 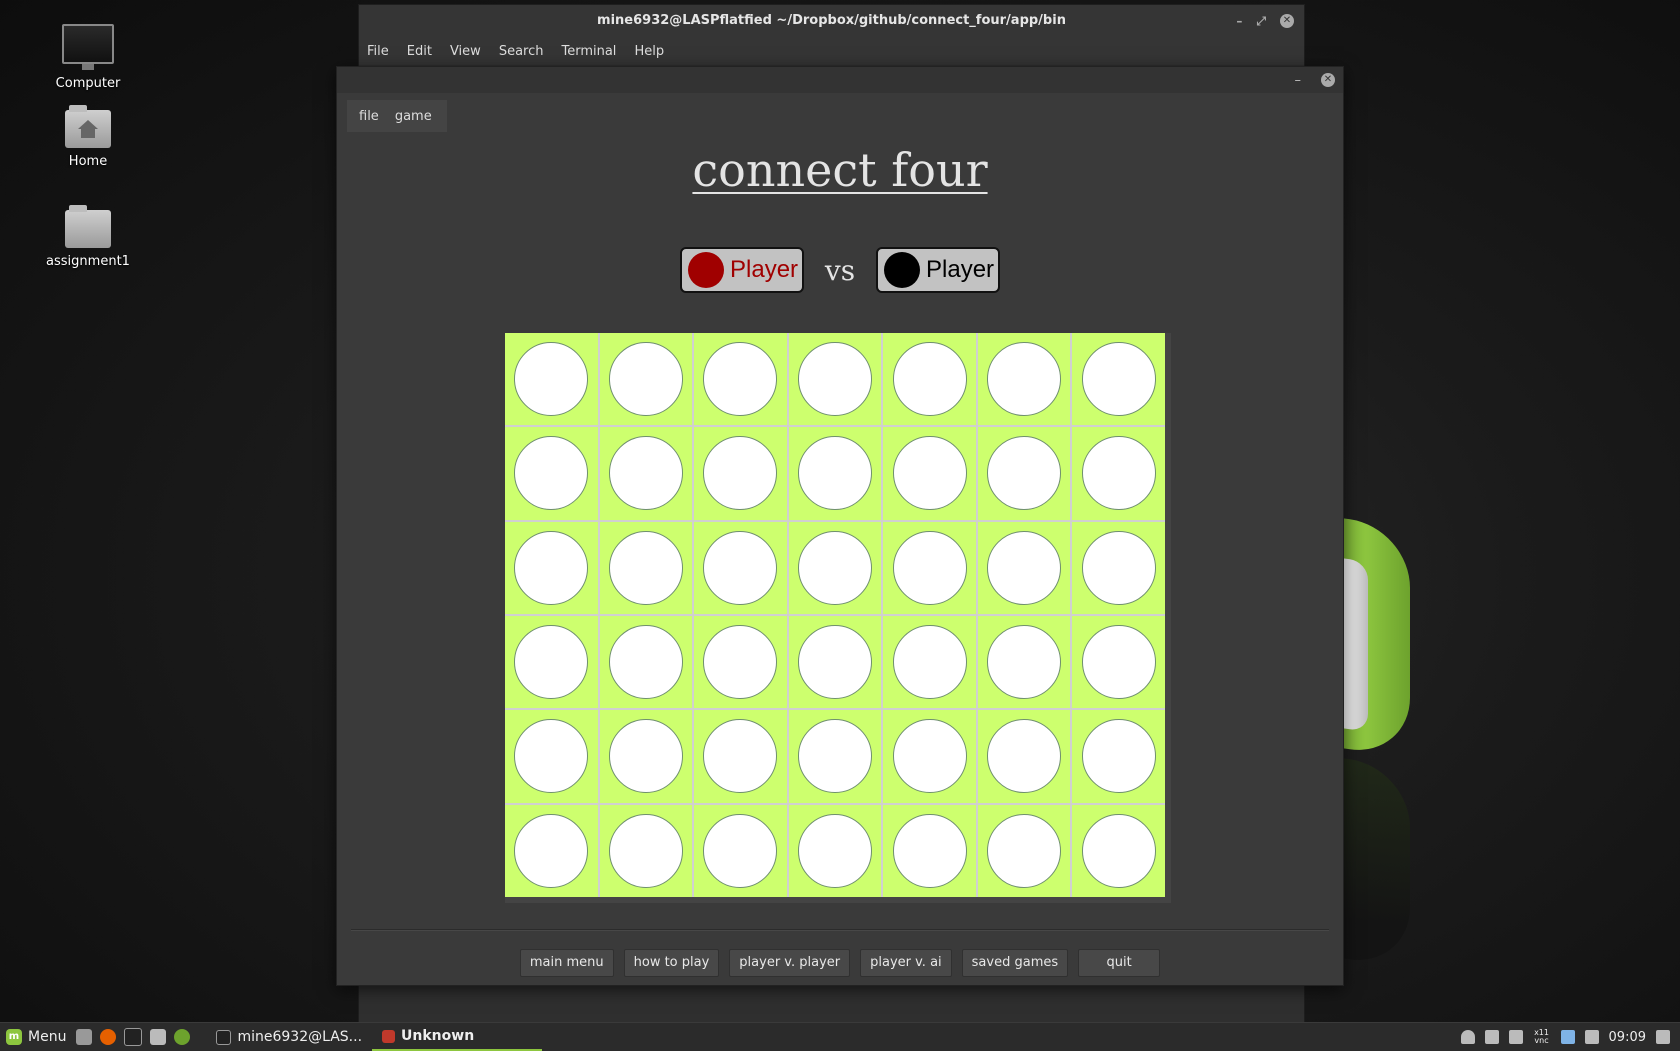 What do you see at coordinates (369, 116) in the screenshot?
I see `menu-file: file` at bounding box center [369, 116].